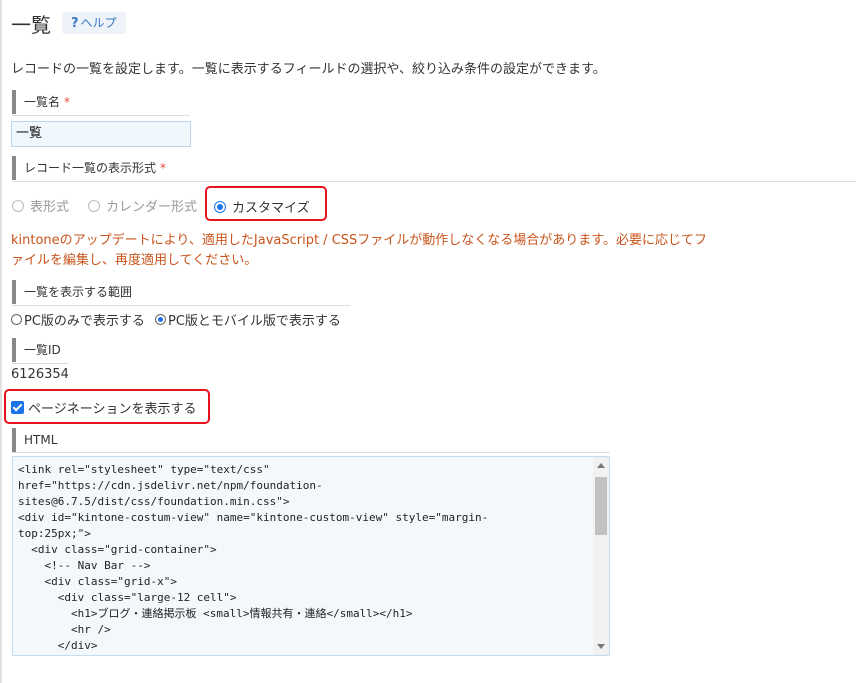  I want to click on display-format-label-text: レコード一覧の表示形式, so click(90, 168).